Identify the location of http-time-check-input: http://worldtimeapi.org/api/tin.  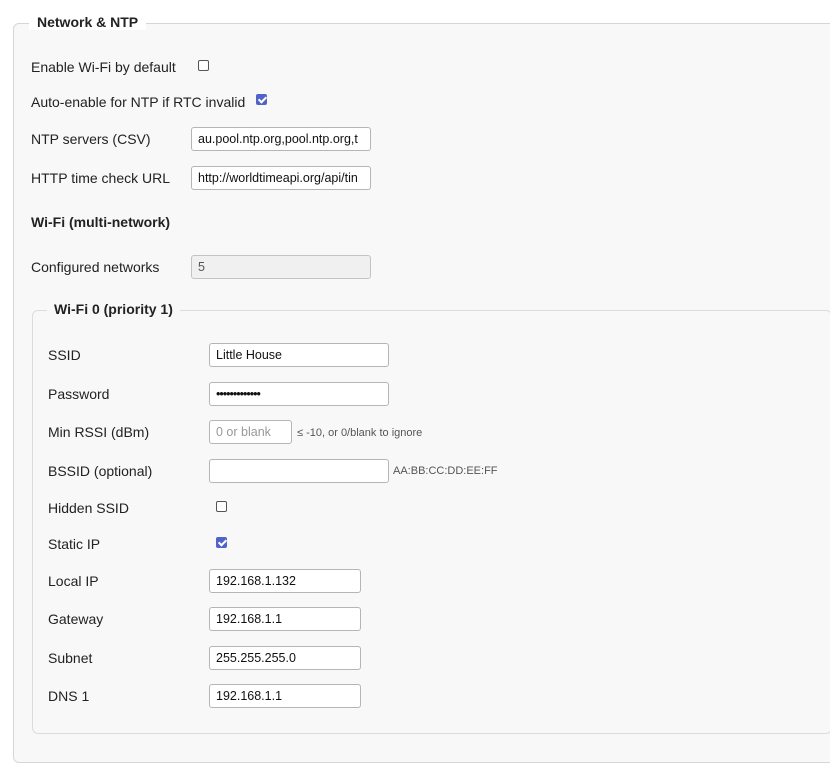
(281, 178).